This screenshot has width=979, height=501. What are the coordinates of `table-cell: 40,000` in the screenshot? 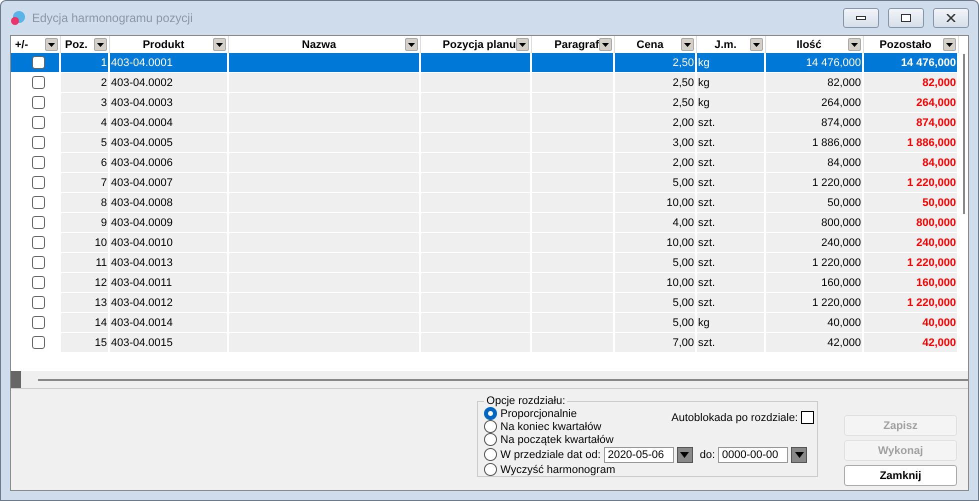 It's located at (815, 323).